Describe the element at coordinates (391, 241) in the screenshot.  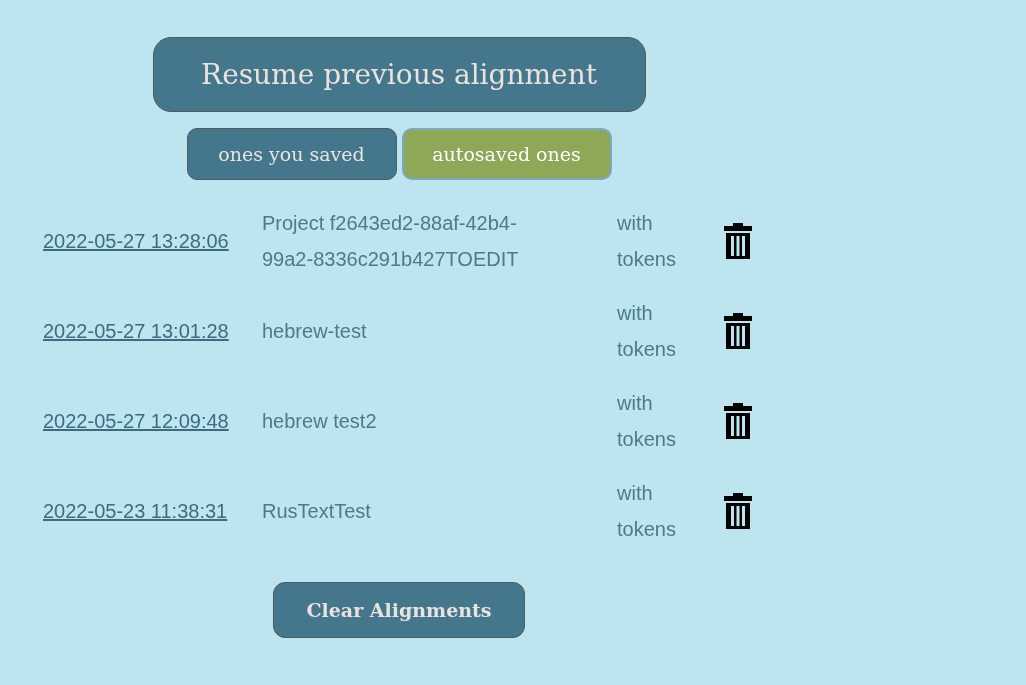
I see `alignment-name: Project f2643ed2-88af-42b4-99a2-8336c291b427TOEDIT` at that location.